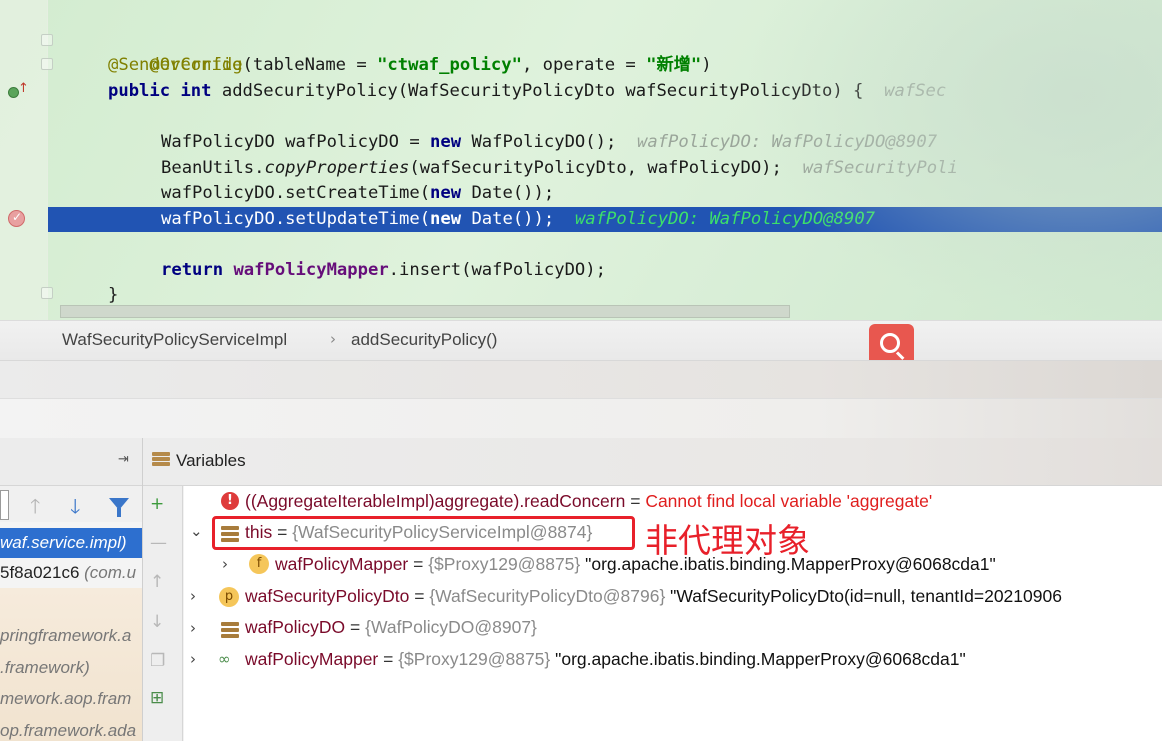 The height and width of the screenshot is (741, 1162). I want to click on code-line-1: @Override, so click(196, 65).